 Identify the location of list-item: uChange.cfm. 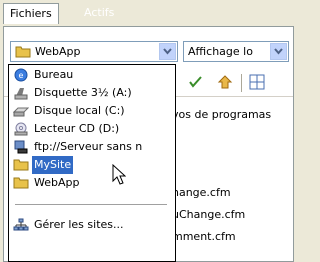
(208, 214).